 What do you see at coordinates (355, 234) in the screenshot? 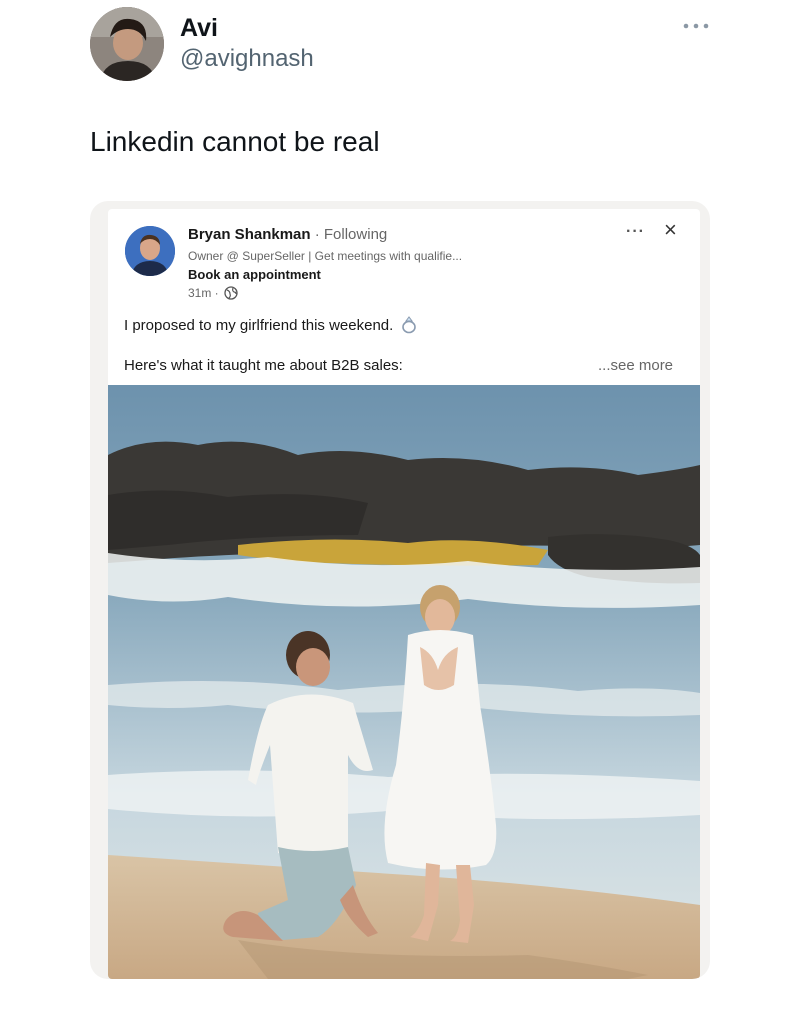
I see `follow-status: Following` at bounding box center [355, 234].